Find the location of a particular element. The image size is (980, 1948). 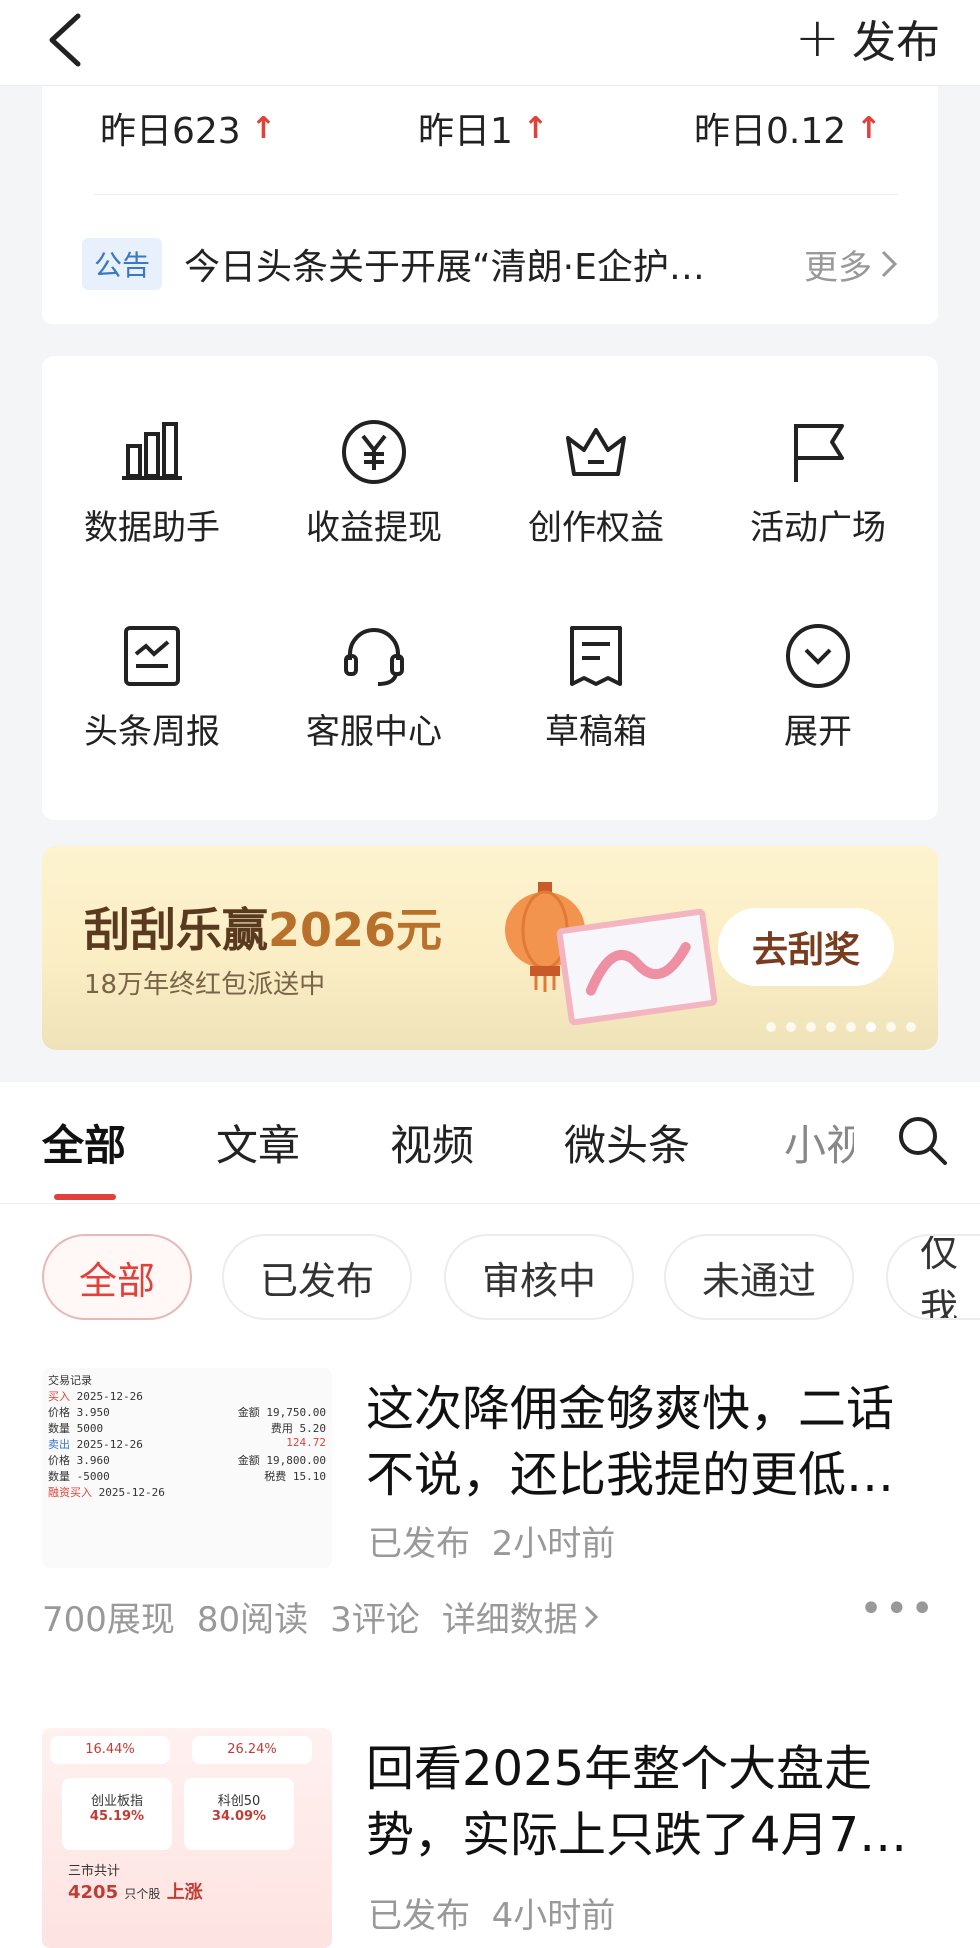

tool-activity-plaza: 活动广场 is located at coordinates (818, 482).